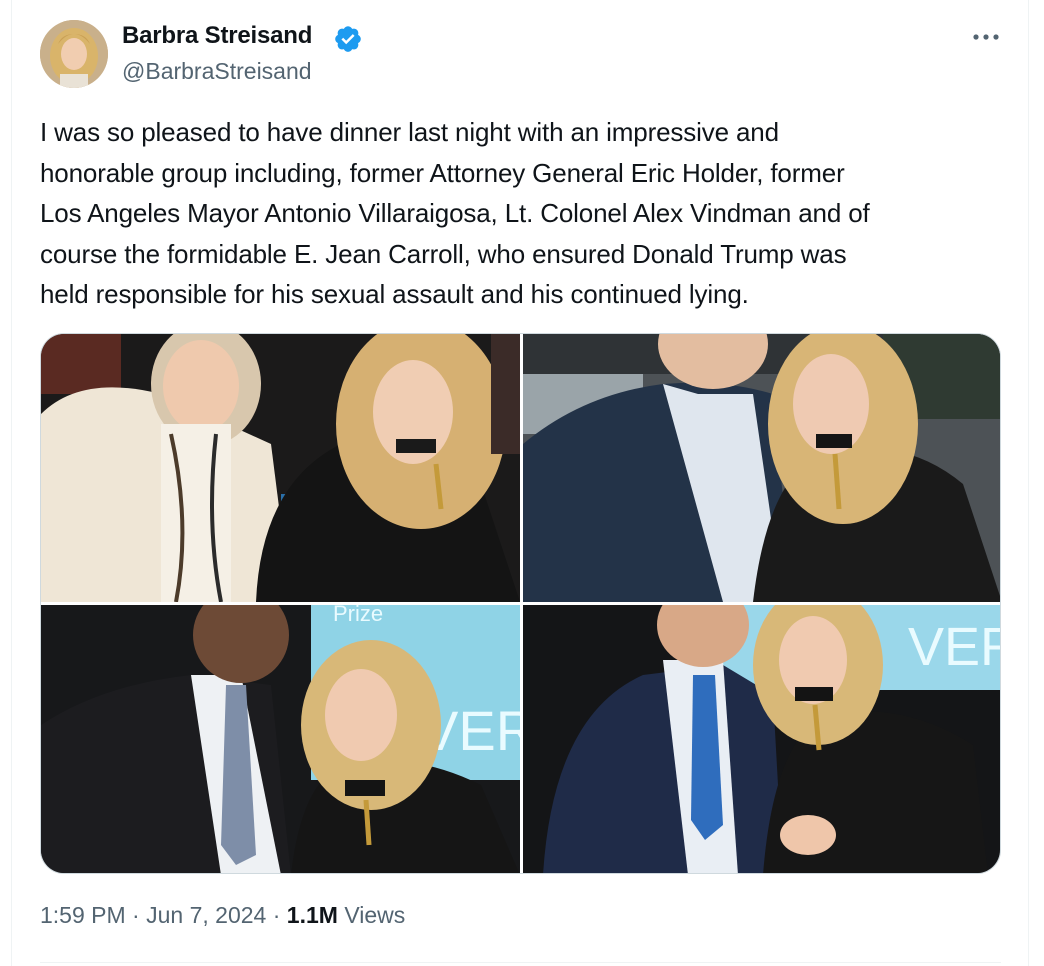  I want to click on author-handle: @BarbraStreisand, so click(217, 71).